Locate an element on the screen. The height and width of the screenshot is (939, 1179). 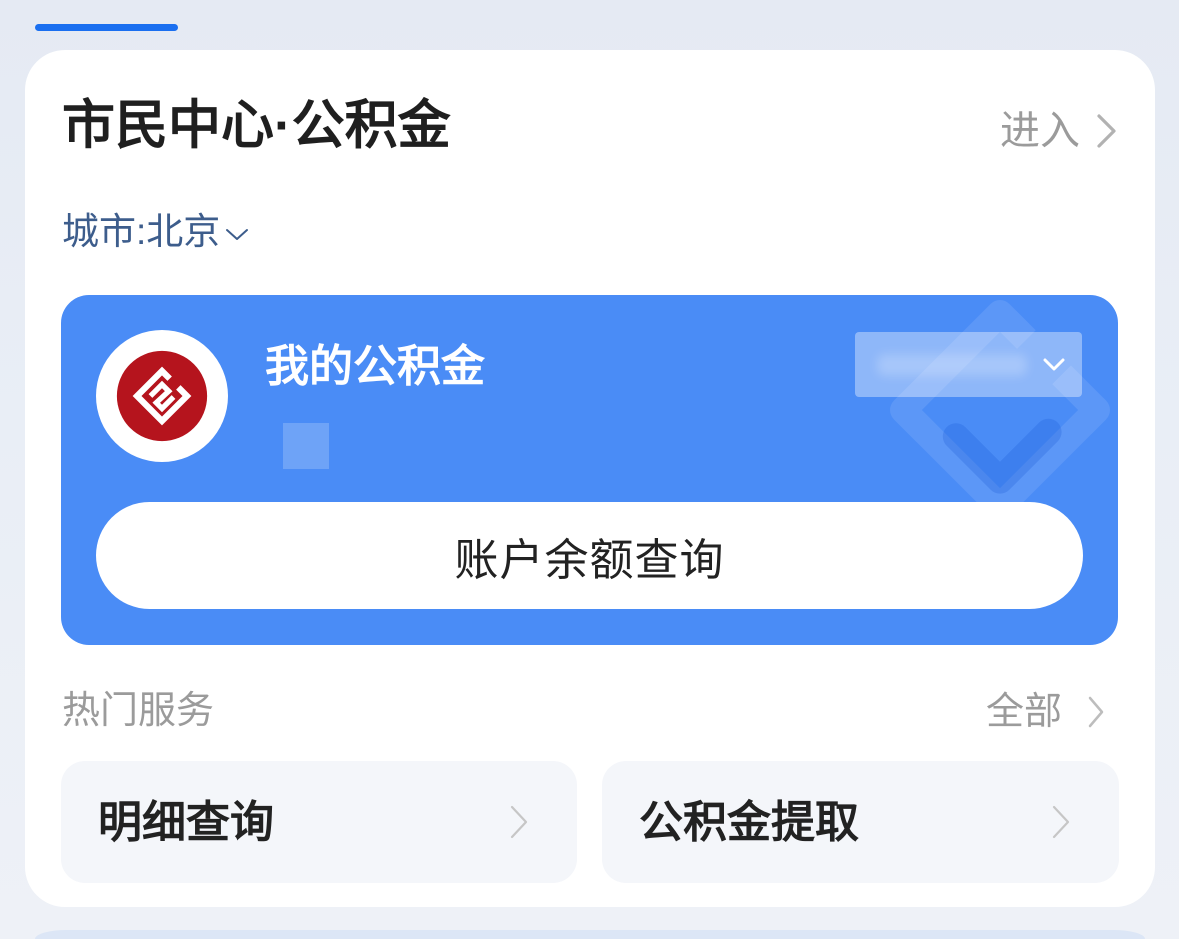
city-label: 城市:北京 is located at coordinates (141, 231).